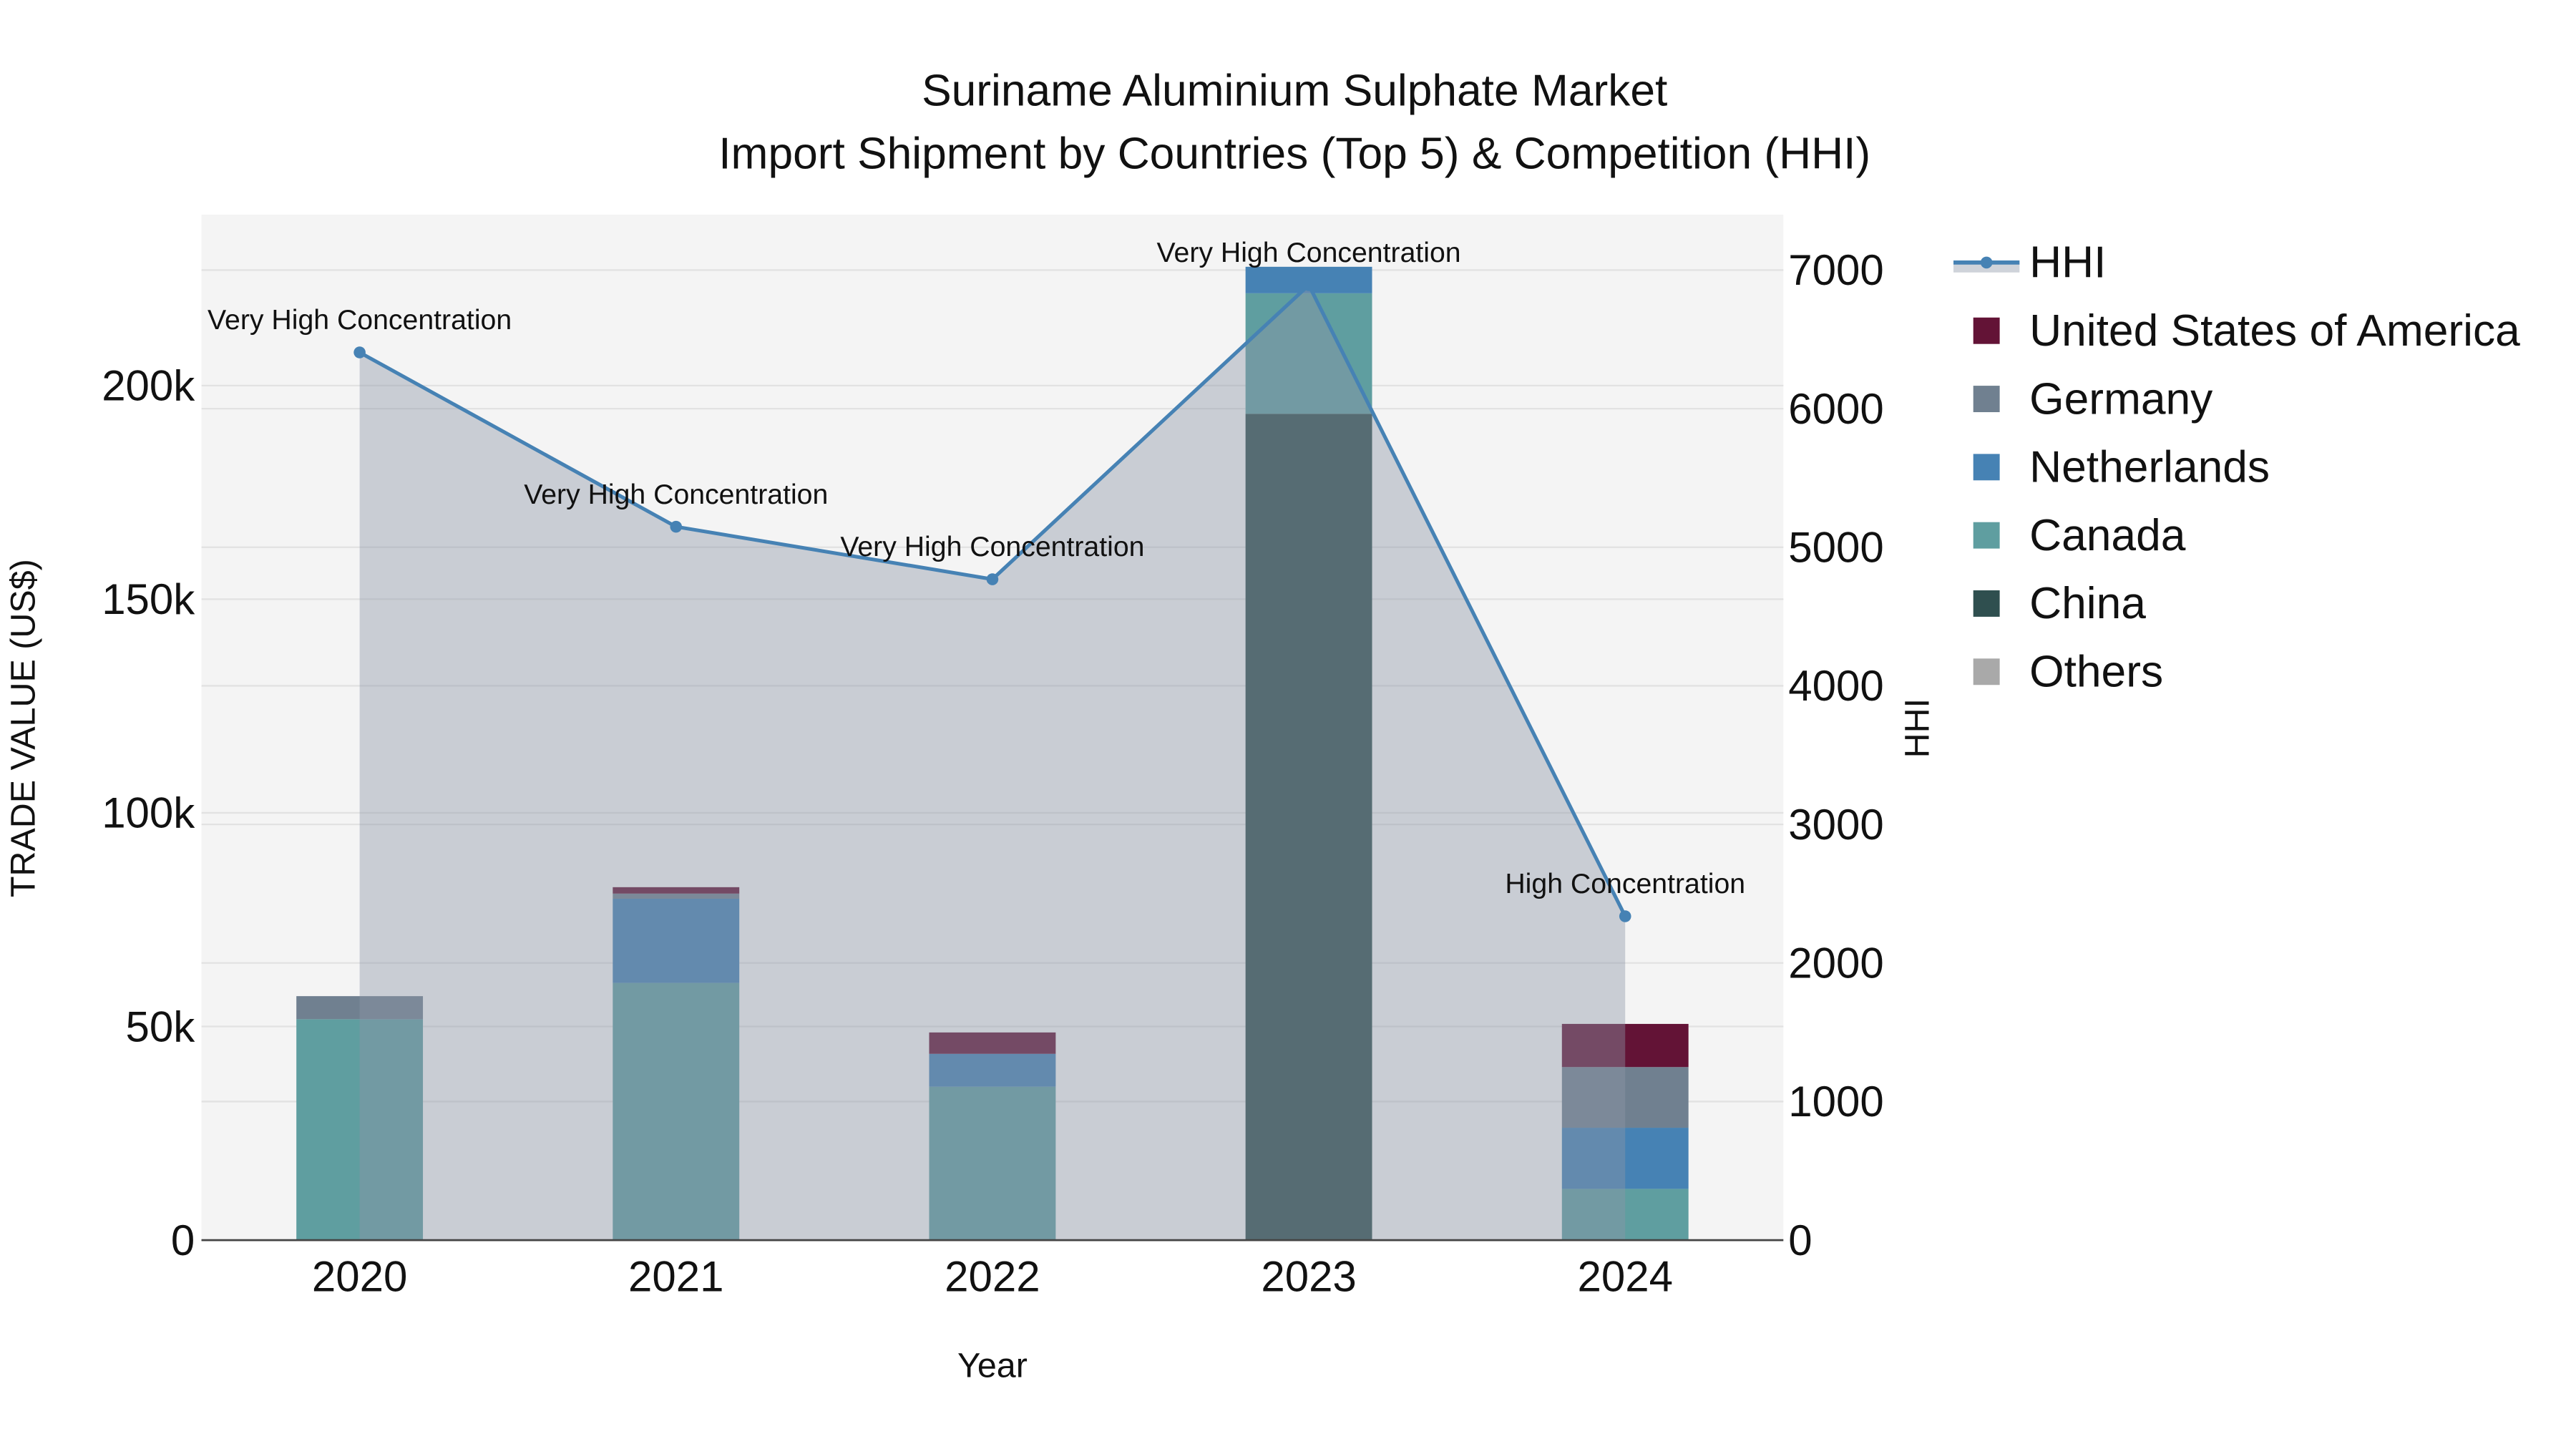 Image resolution: width=2576 pixels, height=1449 pixels. What do you see at coordinates (148, 599) in the screenshot?
I see `y-tick-label: 150k` at bounding box center [148, 599].